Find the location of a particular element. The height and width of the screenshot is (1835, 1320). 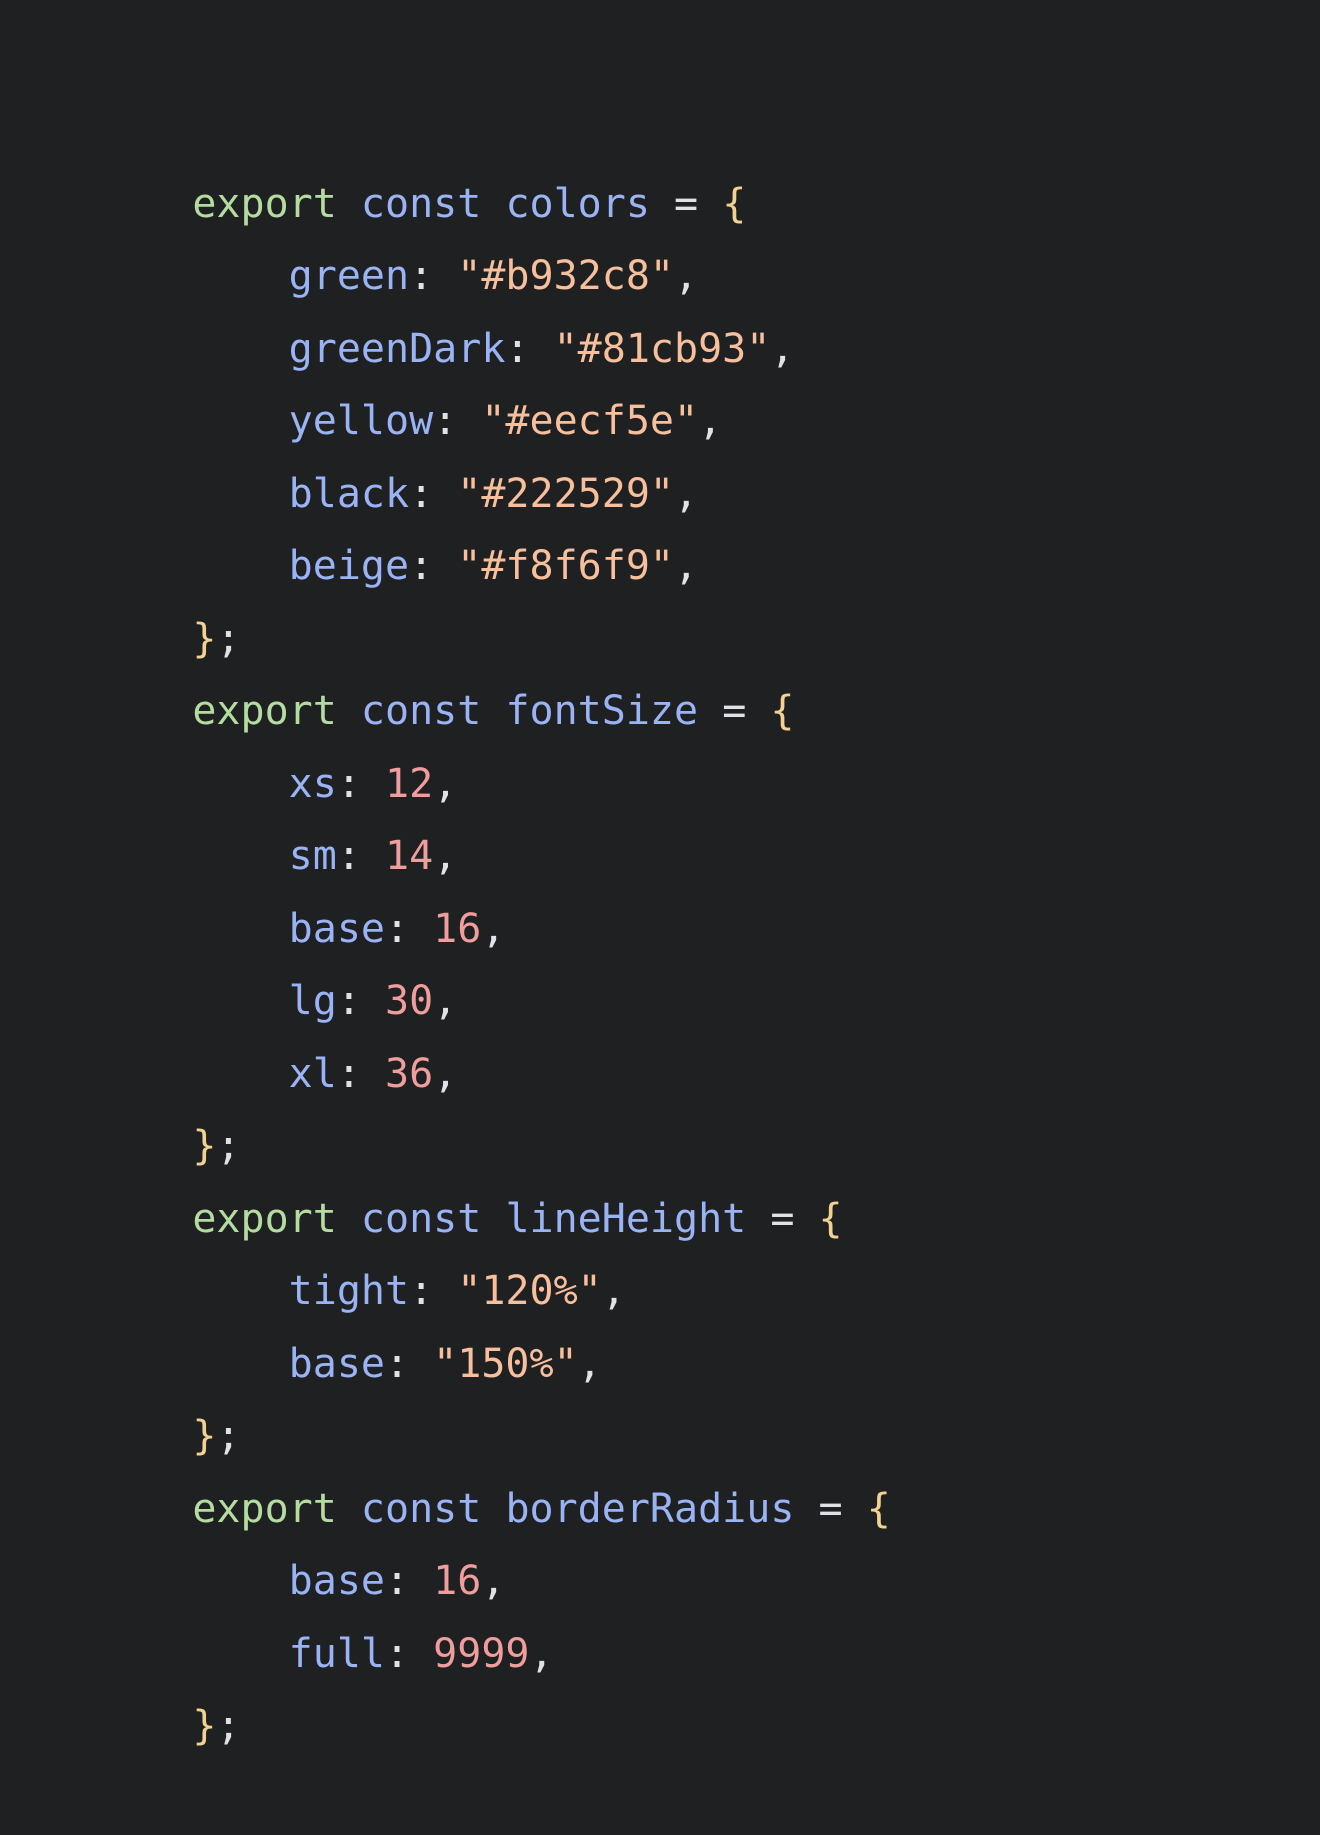

property-key-xl: xl is located at coordinates (312, 1073).